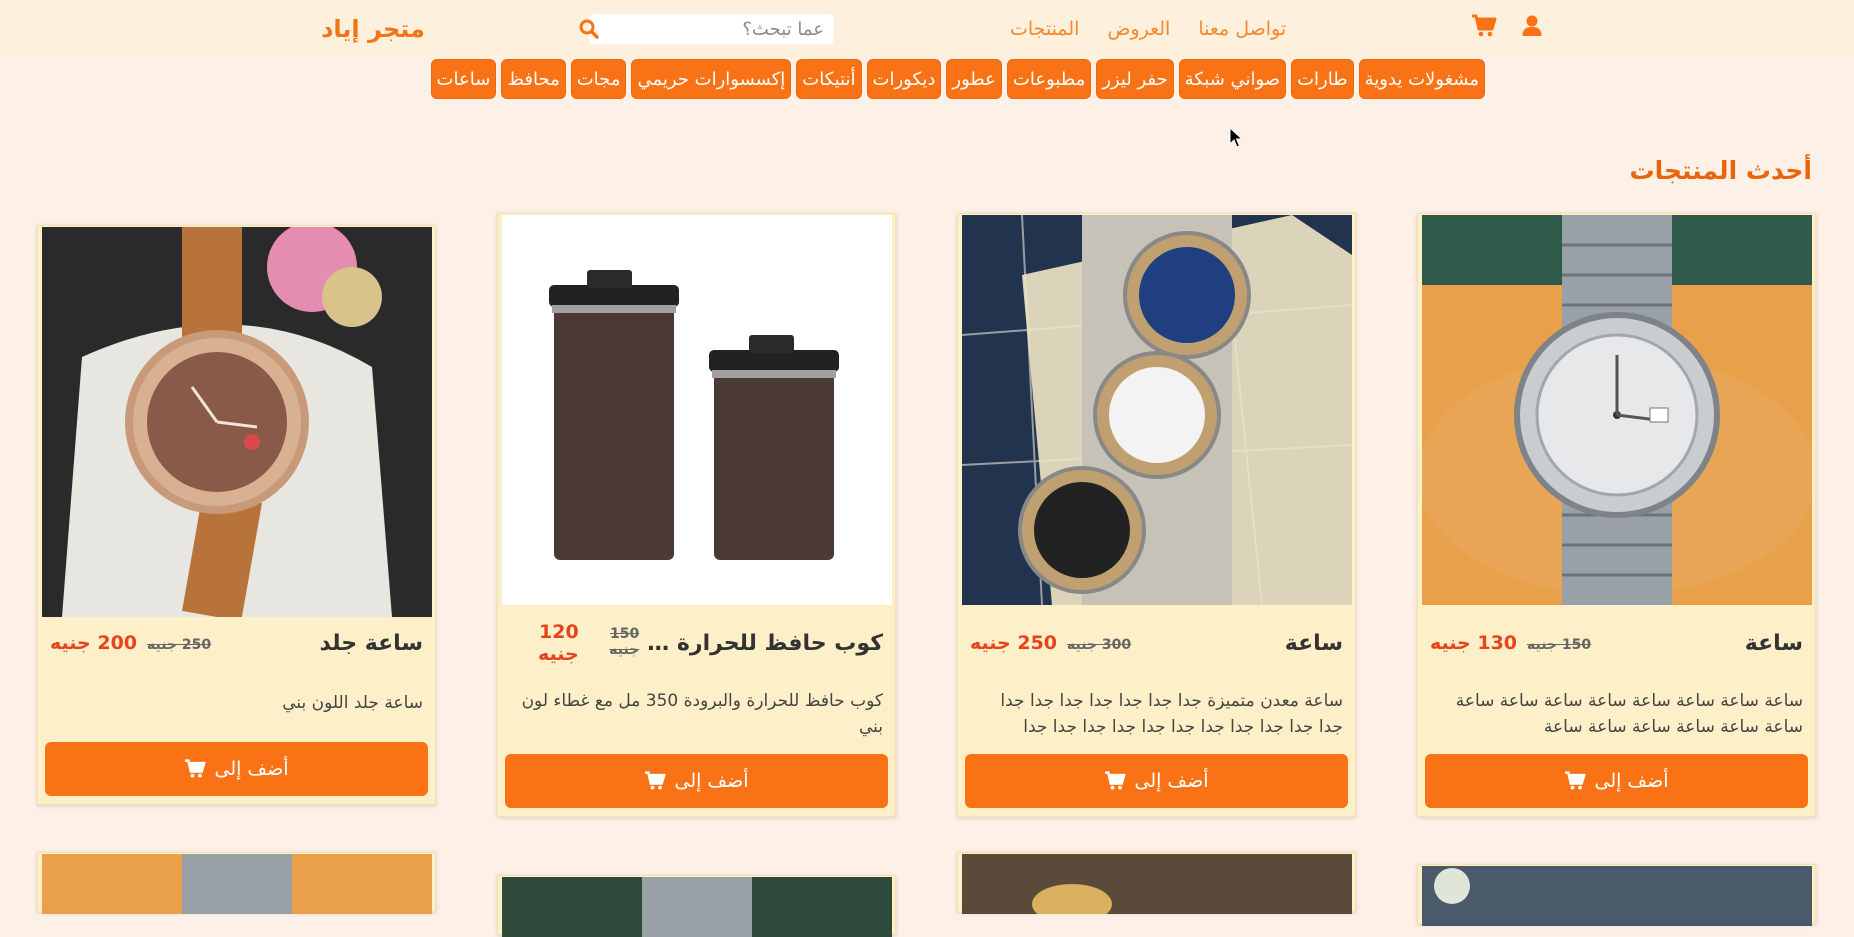 The image size is (1854, 937). Describe the element at coordinates (1242, 29) in the screenshot. I see `nav-link-contact: تواصل معنا` at that location.